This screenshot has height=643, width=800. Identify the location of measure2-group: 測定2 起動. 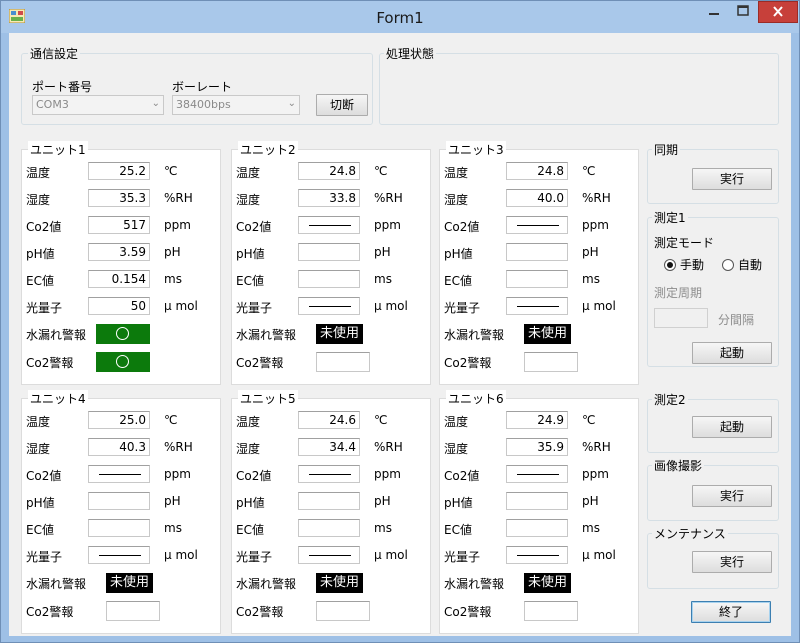
(713, 422).